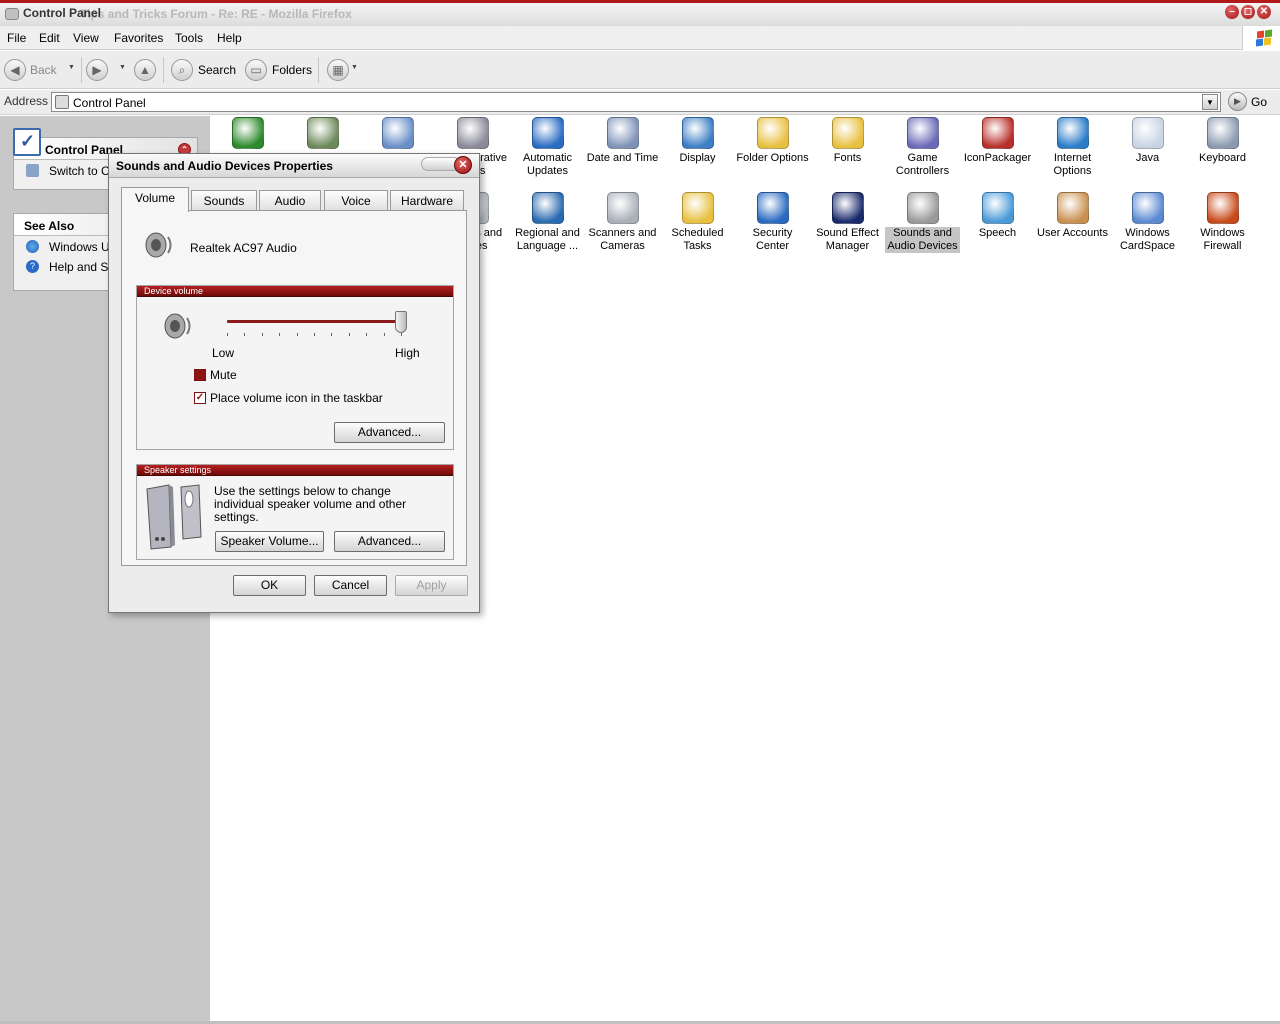 The image size is (1280, 1024). What do you see at coordinates (15, 70) in the screenshot?
I see `back-arrow-icon: ◀` at bounding box center [15, 70].